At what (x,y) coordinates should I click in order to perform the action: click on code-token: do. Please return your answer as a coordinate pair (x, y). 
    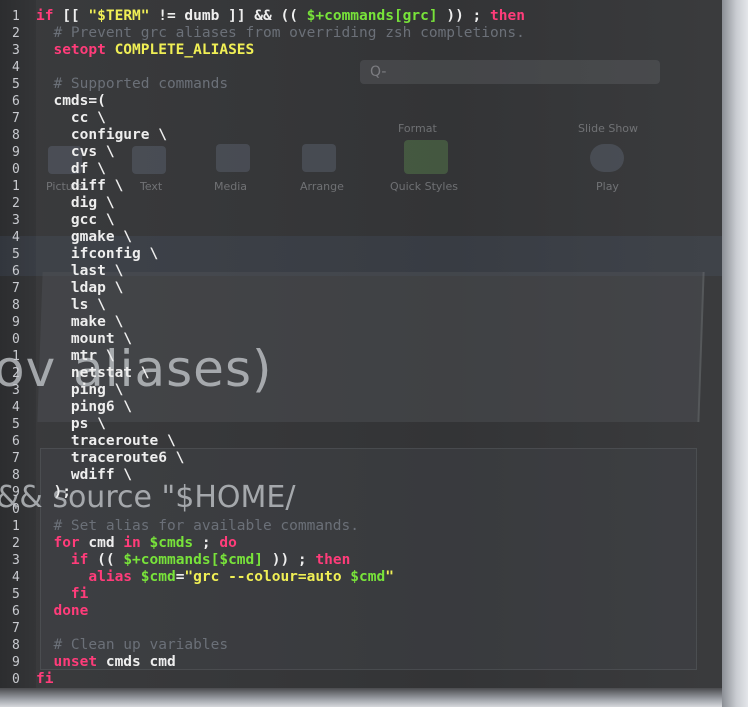
    Looking at the image, I should click on (228, 543).